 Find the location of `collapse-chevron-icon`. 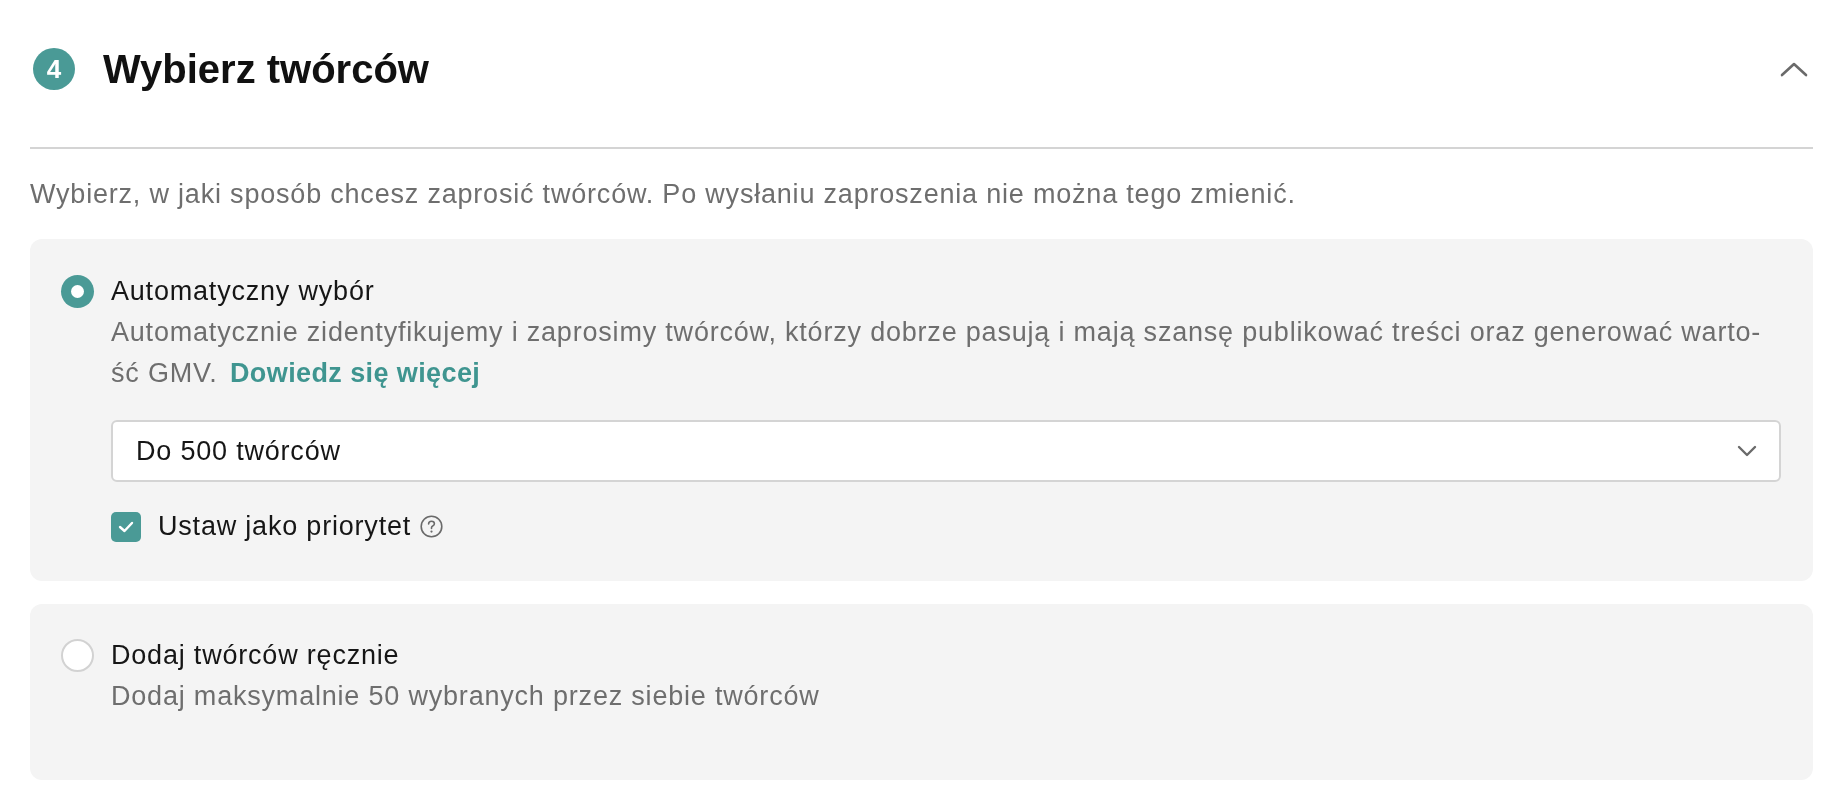

collapse-chevron-icon is located at coordinates (1794, 69).